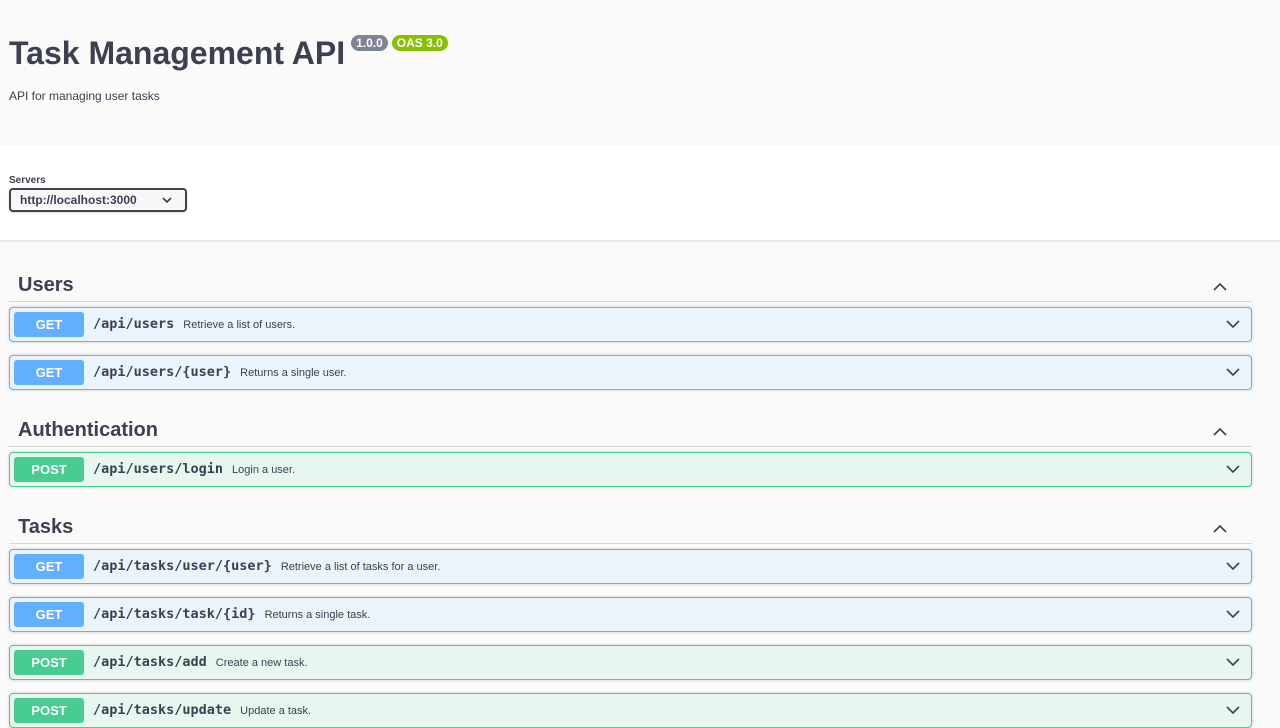 The image size is (1280, 728). What do you see at coordinates (630, 428) in the screenshot?
I see `section-authentication: Authentication` at bounding box center [630, 428].